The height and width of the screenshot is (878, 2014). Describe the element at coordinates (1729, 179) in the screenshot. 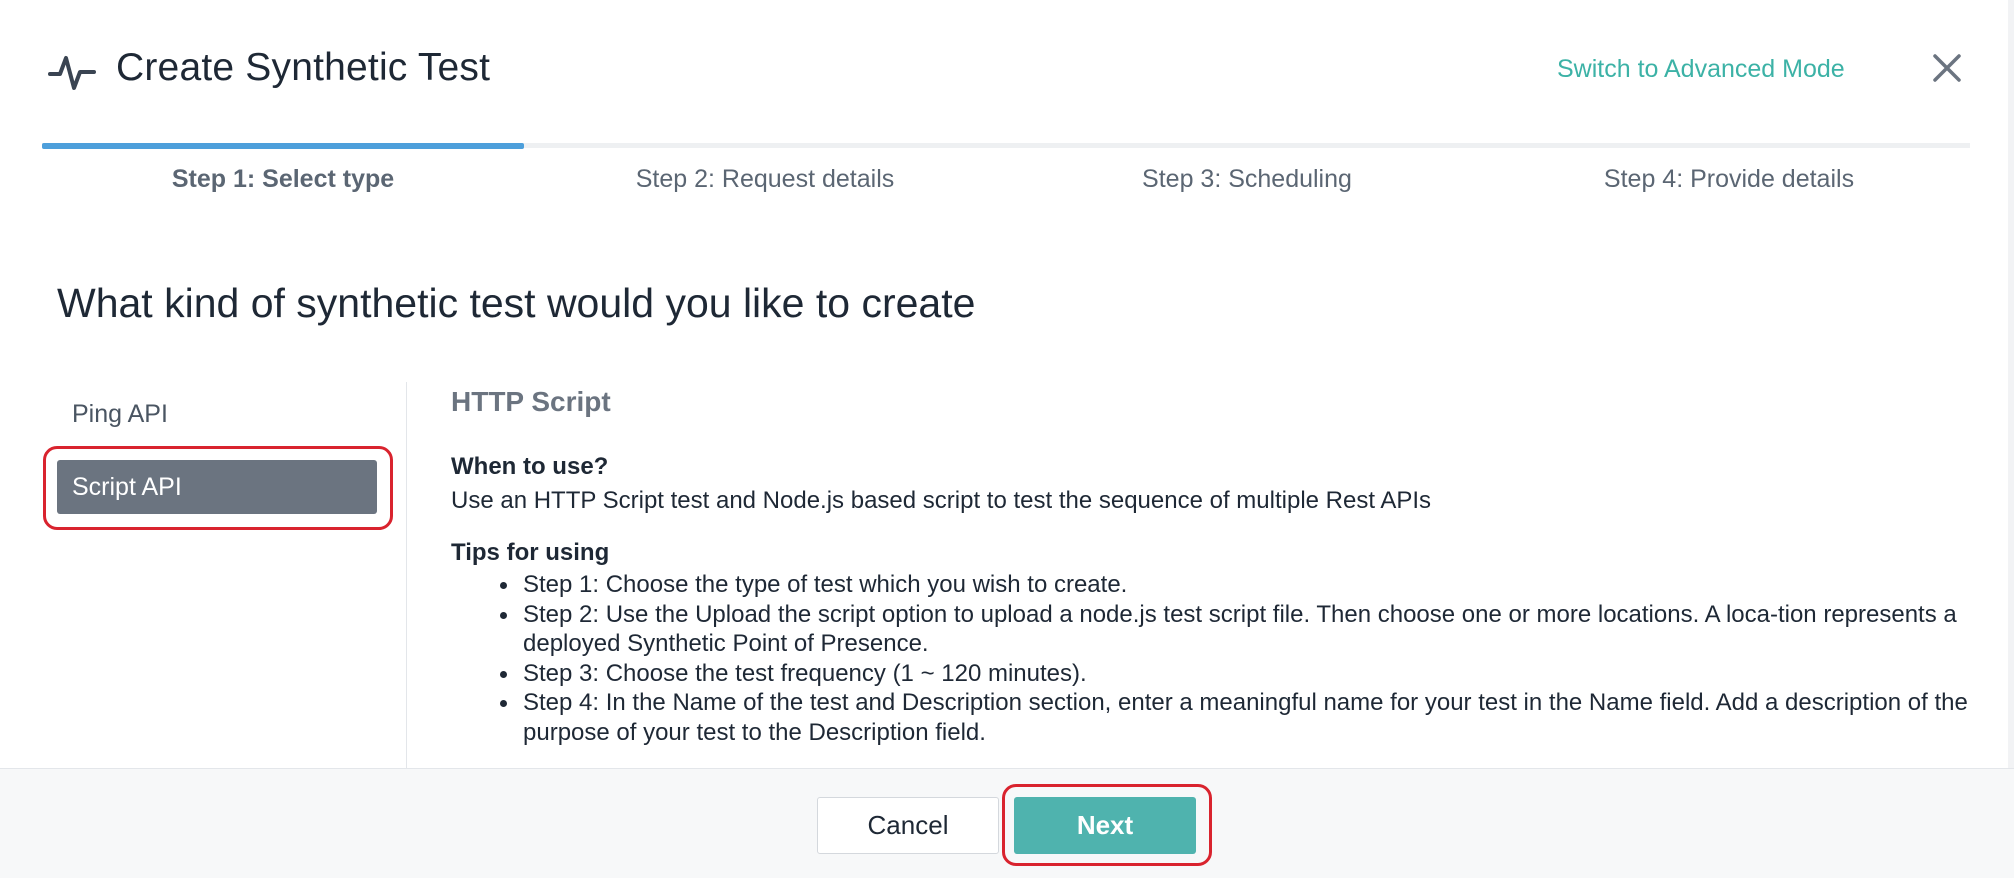

I see `step-4-provide-details: Step 4: Provide details` at that location.